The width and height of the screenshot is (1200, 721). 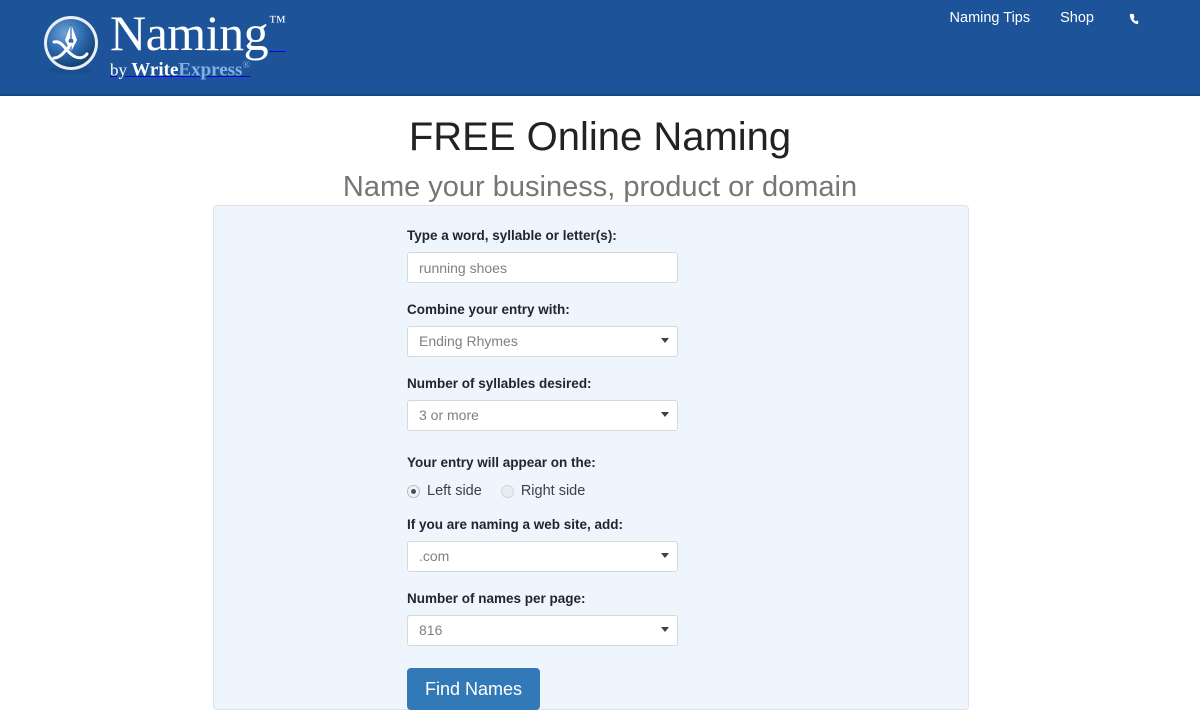 What do you see at coordinates (507, 491) in the screenshot?
I see `radio-right-side-indicator` at bounding box center [507, 491].